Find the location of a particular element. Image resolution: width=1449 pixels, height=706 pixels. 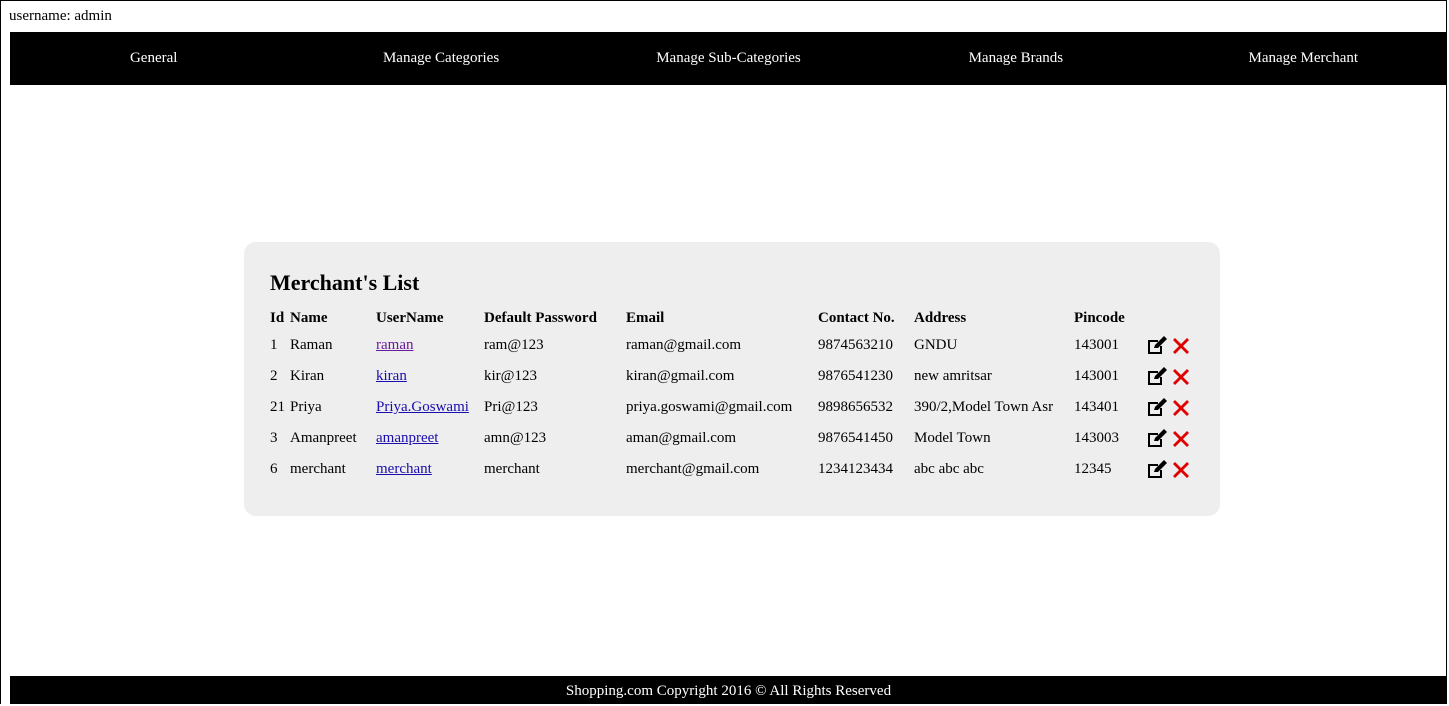

nav-item-general: General is located at coordinates (153, 58).